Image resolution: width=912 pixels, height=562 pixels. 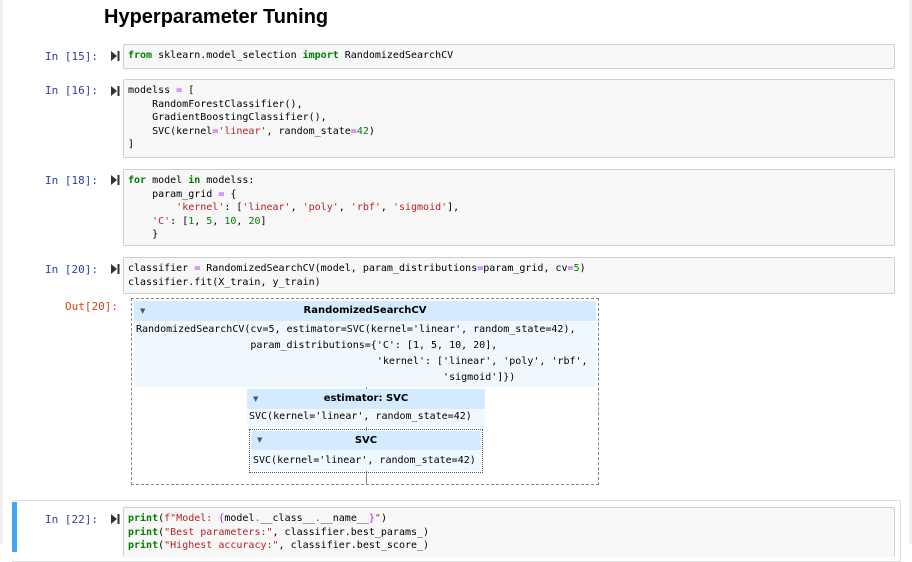 I want to click on left-edge, so click(x=1, y=272).